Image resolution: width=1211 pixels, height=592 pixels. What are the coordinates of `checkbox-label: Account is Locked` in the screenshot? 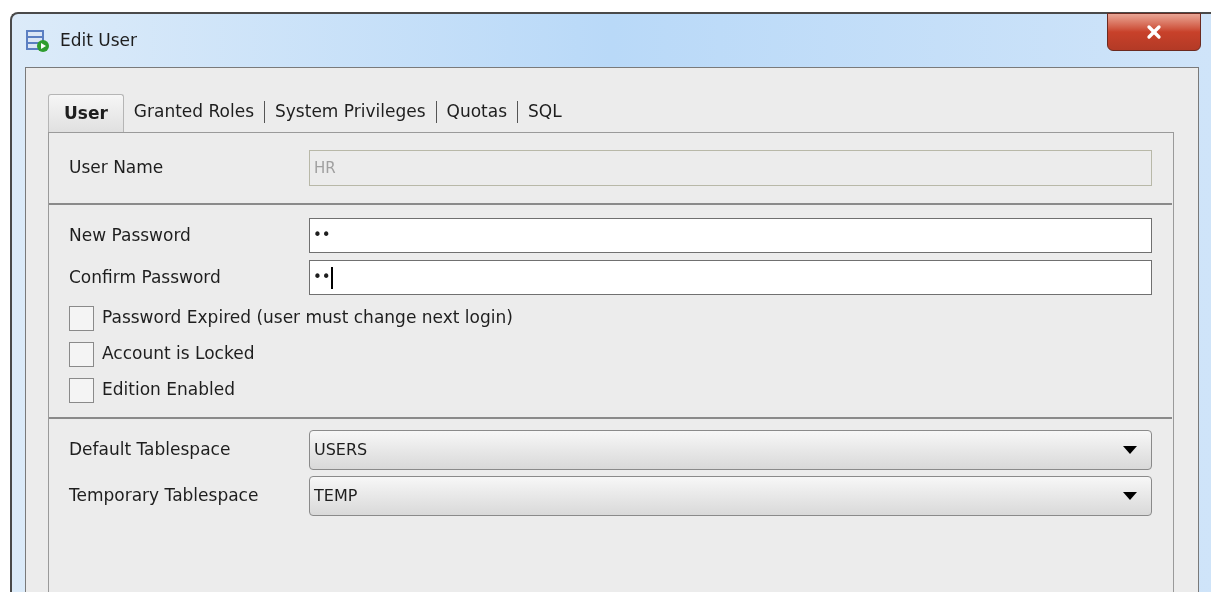 It's located at (178, 354).